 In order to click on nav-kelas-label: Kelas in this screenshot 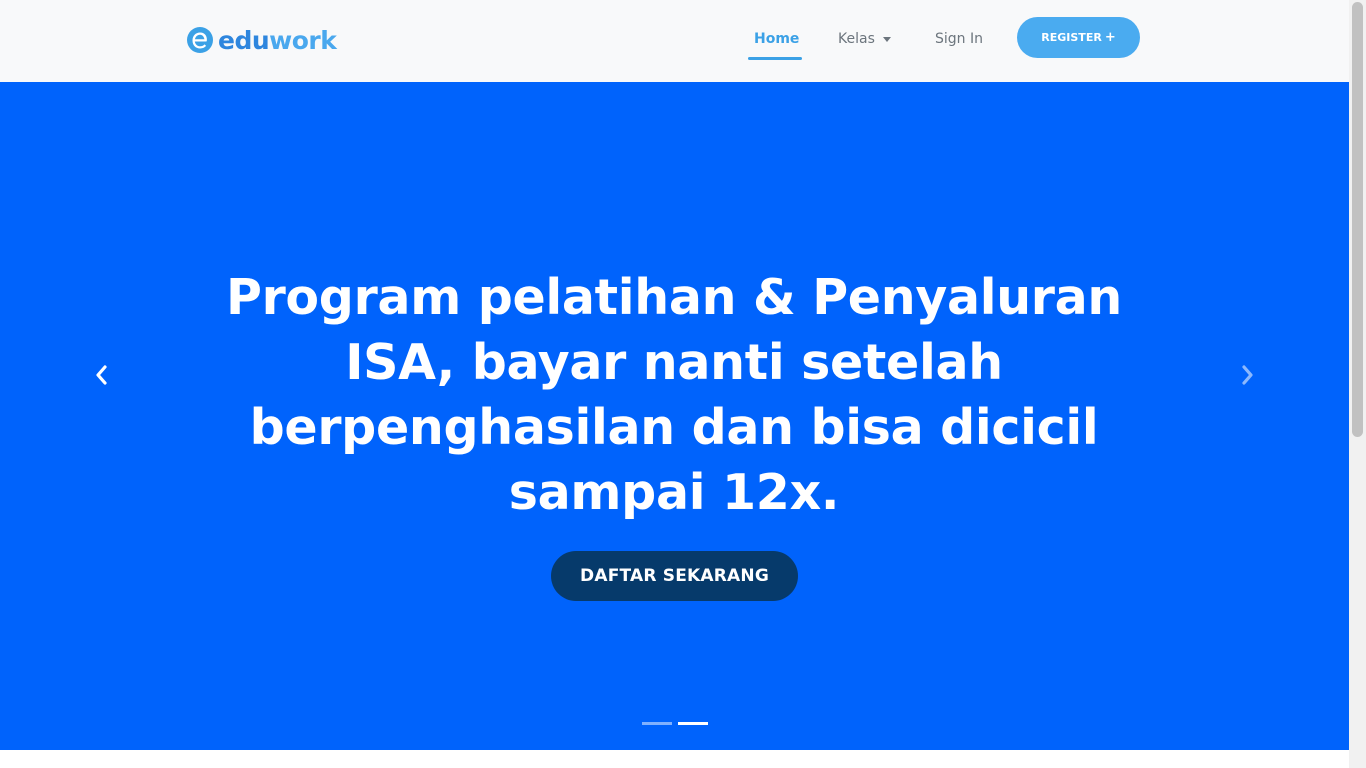, I will do `click(856, 39)`.